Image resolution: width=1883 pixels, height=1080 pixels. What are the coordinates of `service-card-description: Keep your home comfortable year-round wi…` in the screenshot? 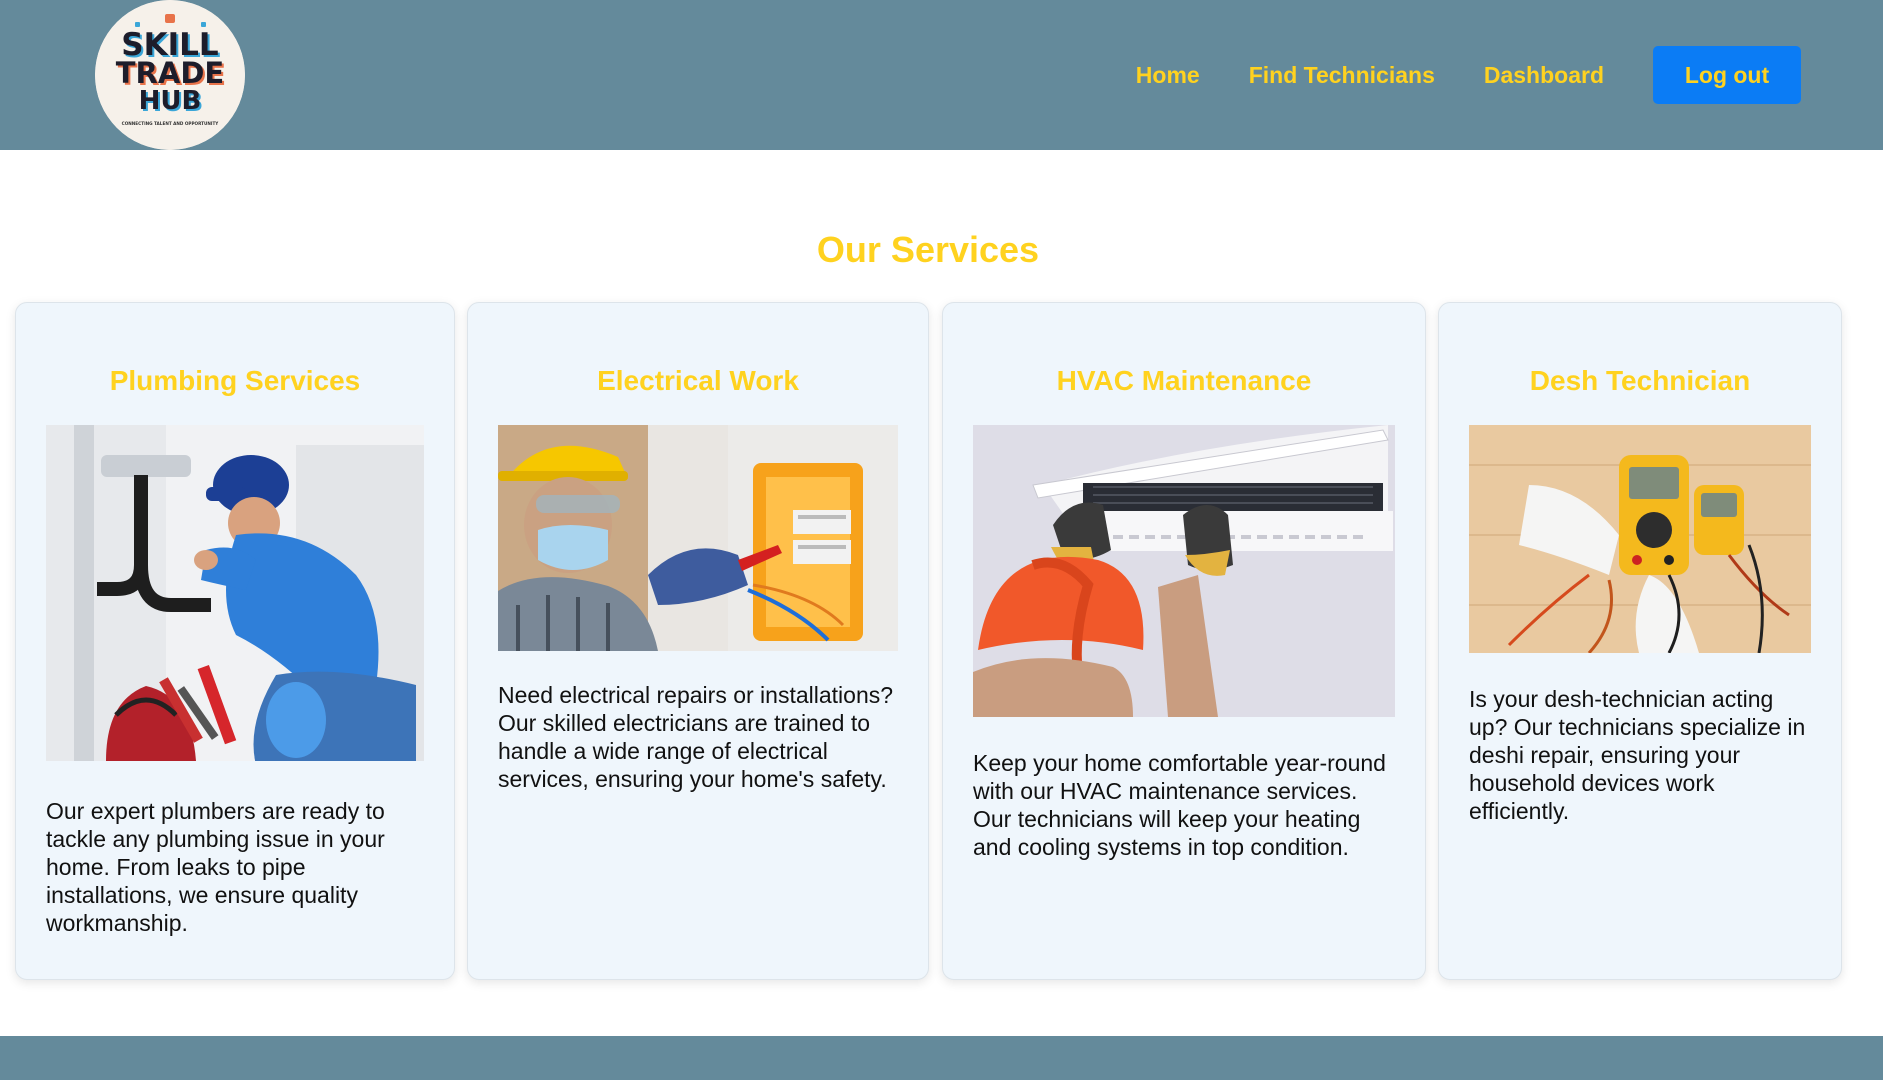 It's located at (1179, 805).